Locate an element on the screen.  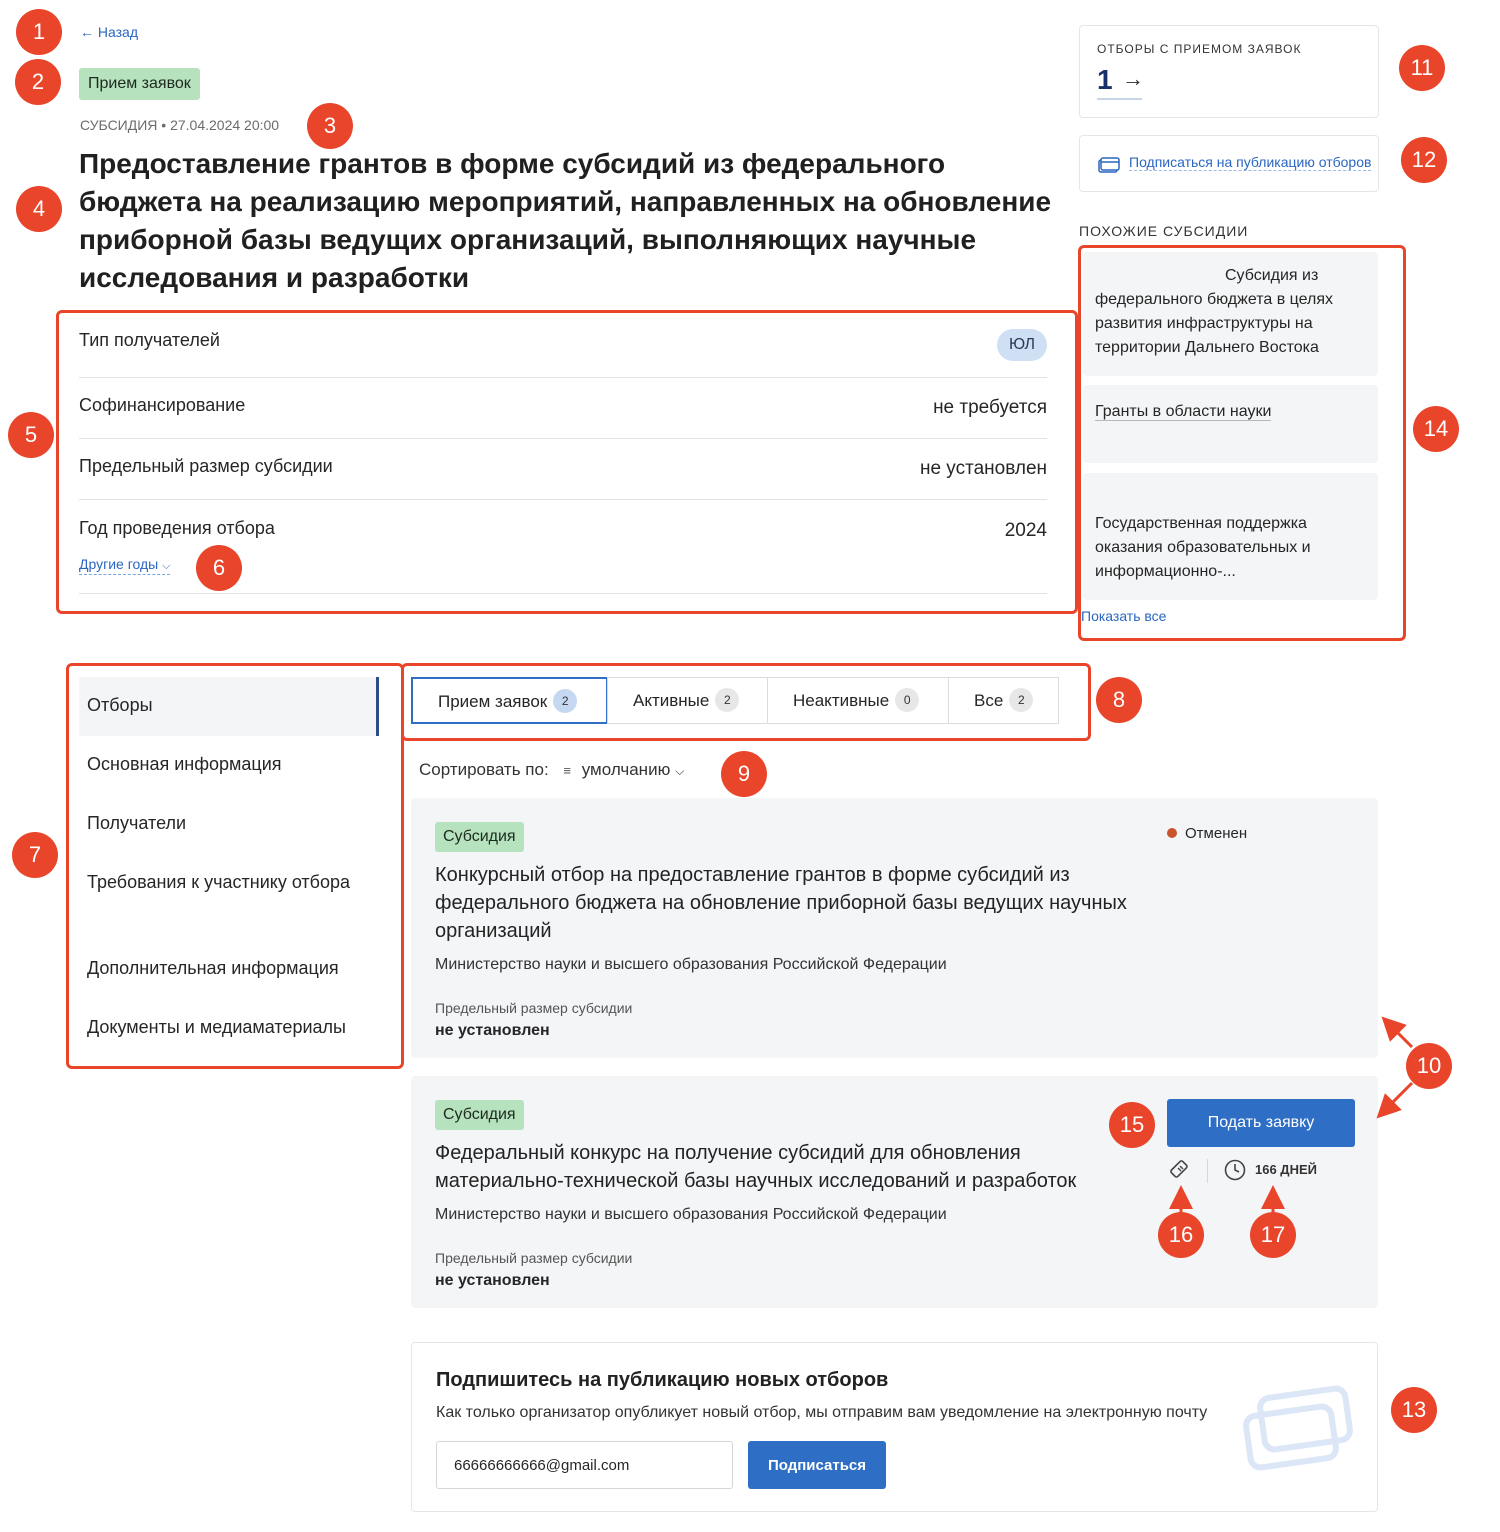
annotation-marker: 13 is located at coordinates (1414, 1410).